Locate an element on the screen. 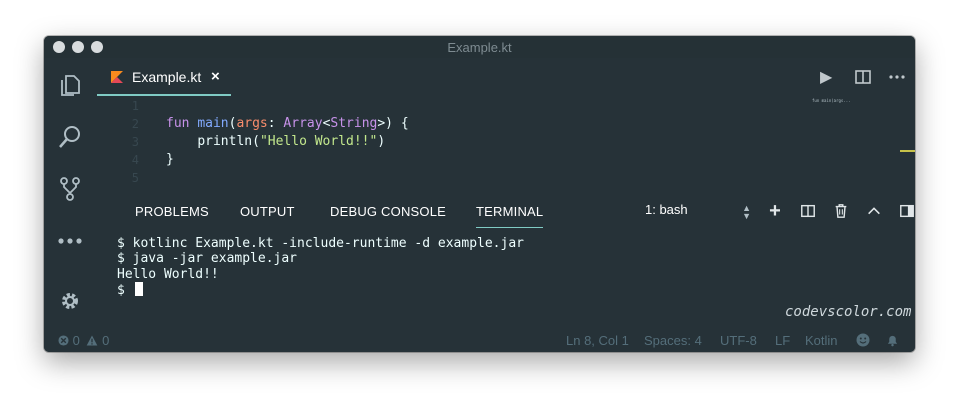  closing-brace: } is located at coordinates (170, 159).